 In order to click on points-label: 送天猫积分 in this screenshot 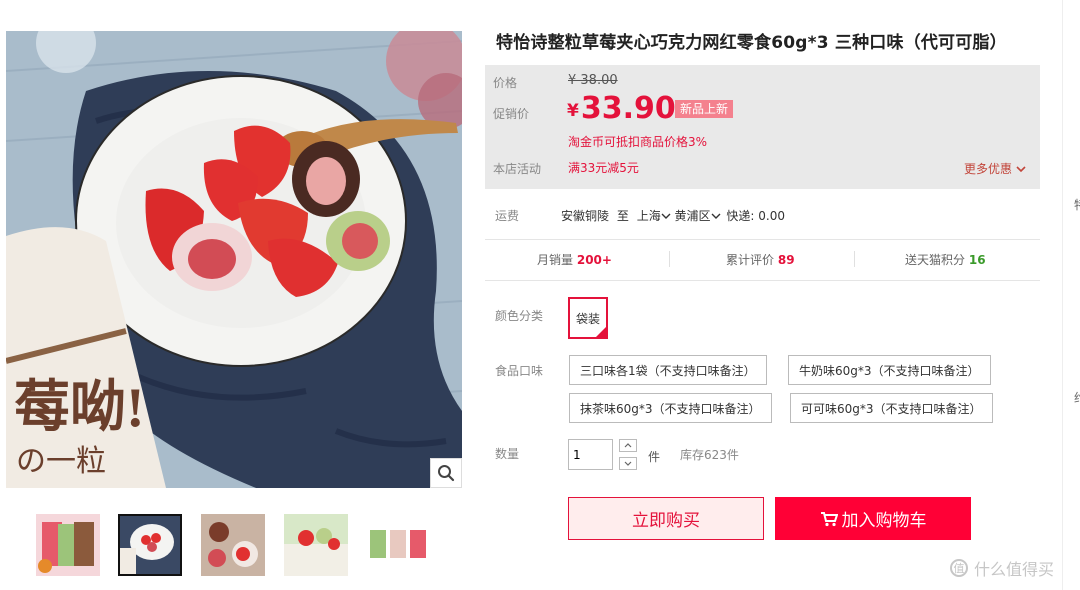, I will do `click(935, 260)`.